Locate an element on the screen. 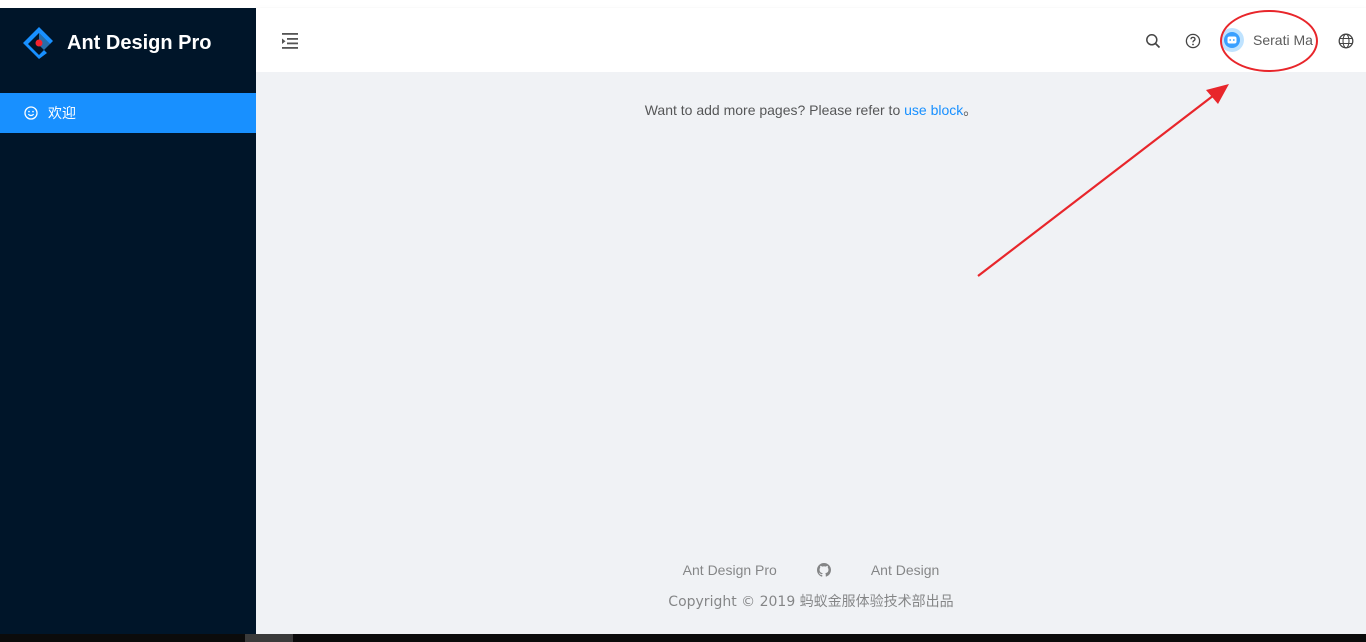 The height and width of the screenshot is (642, 1366). top-header: Serati Ma is located at coordinates (811, 40).